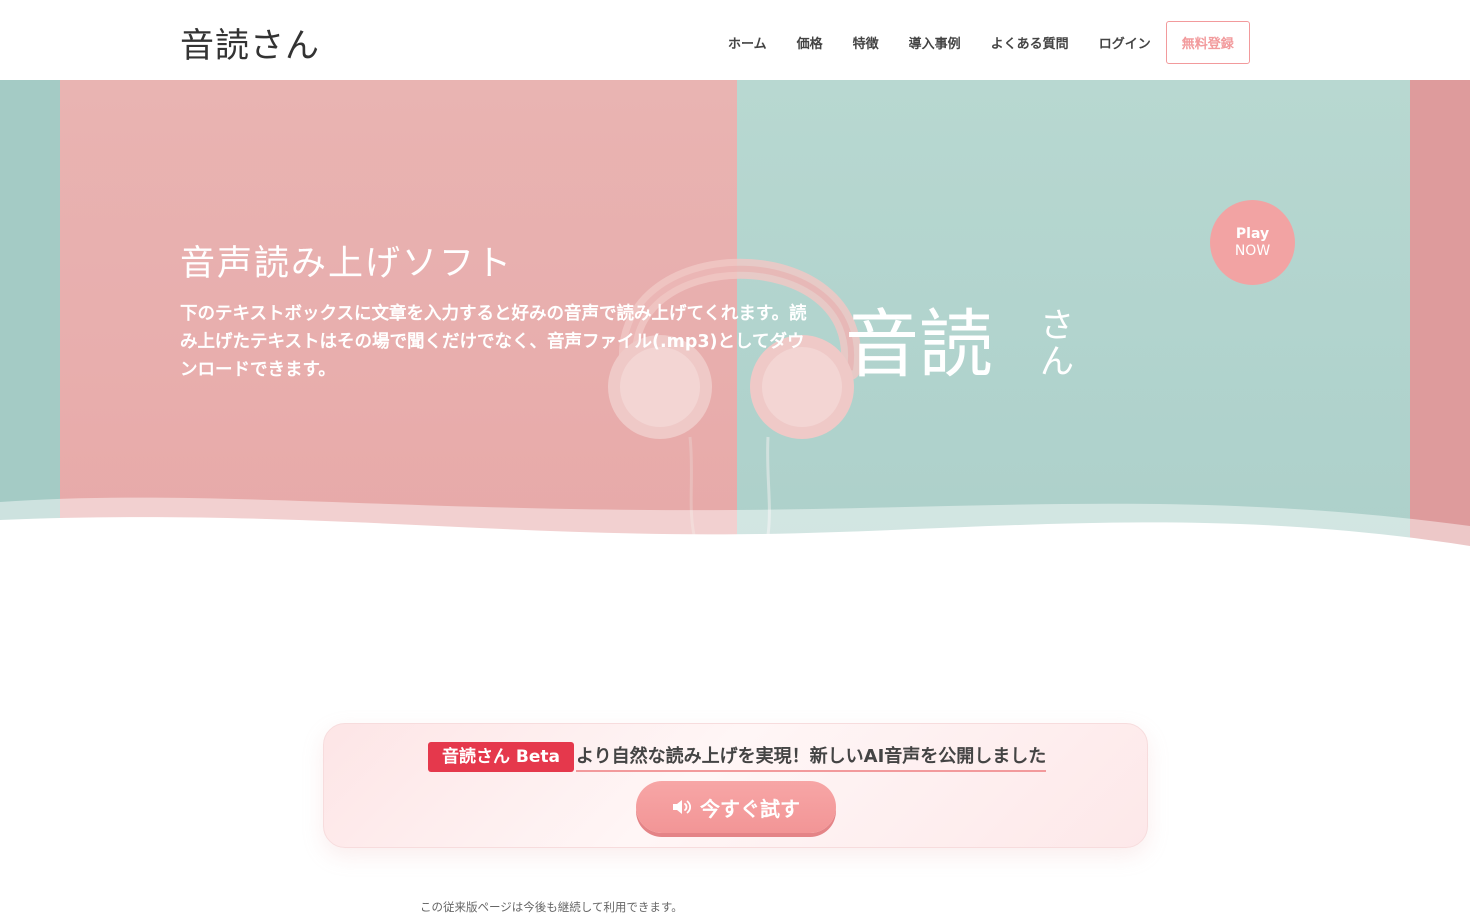  Describe the element at coordinates (1252, 233) in the screenshot. I see `play-label: Play` at that location.